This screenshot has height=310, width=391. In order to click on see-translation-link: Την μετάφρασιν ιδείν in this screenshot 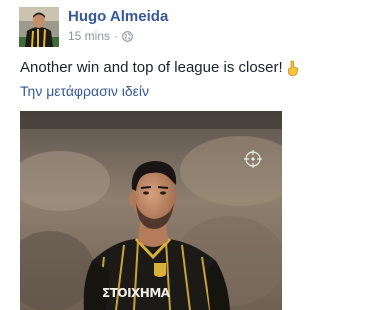, I will do `click(84, 91)`.